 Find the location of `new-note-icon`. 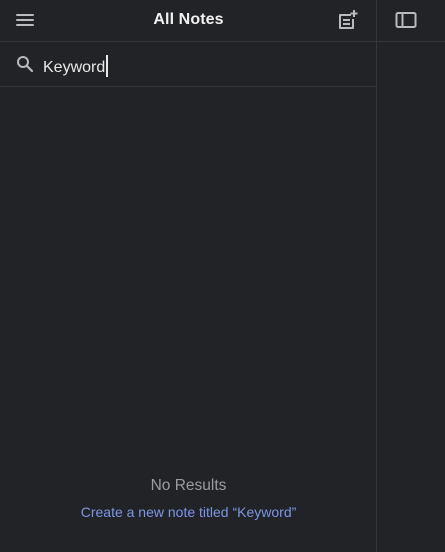

new-note-icon is located at coordinates (348, 19).